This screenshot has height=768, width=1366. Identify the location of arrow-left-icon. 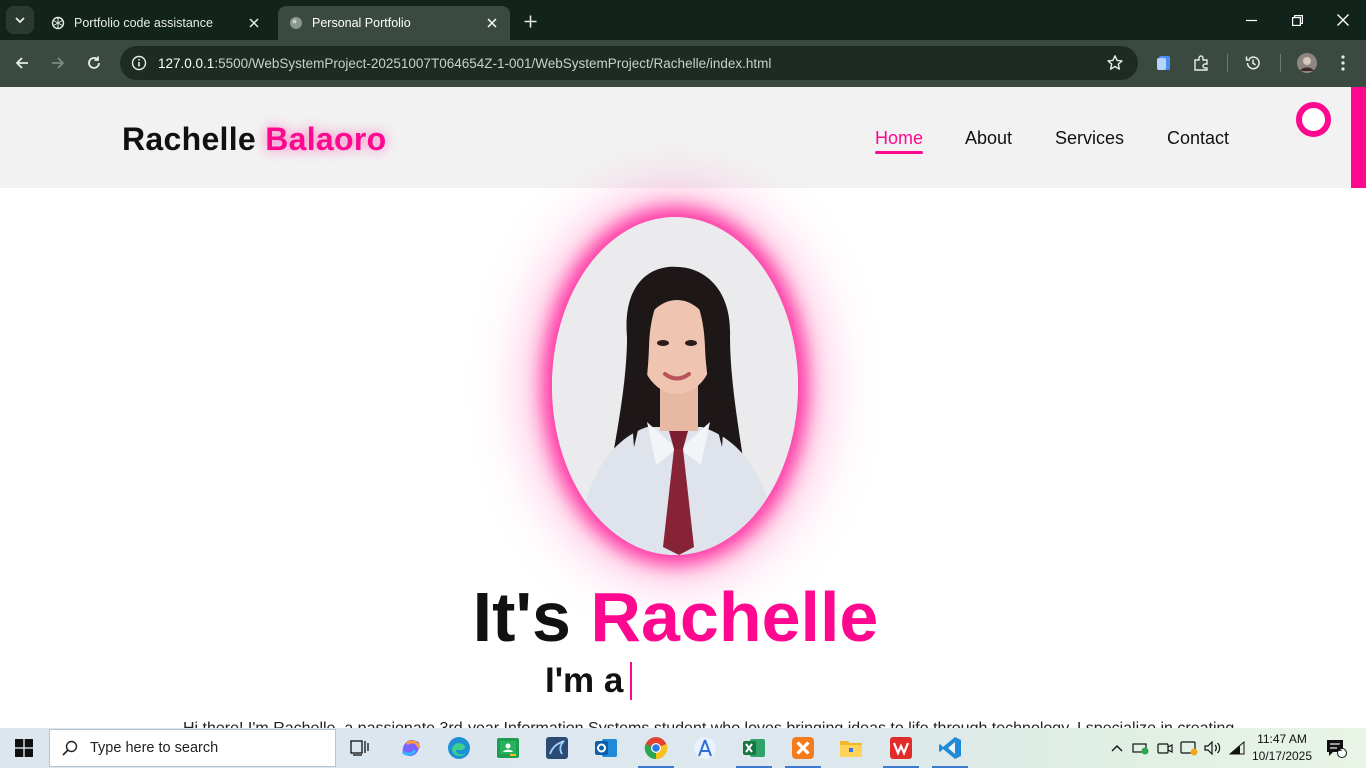
(21, 63).